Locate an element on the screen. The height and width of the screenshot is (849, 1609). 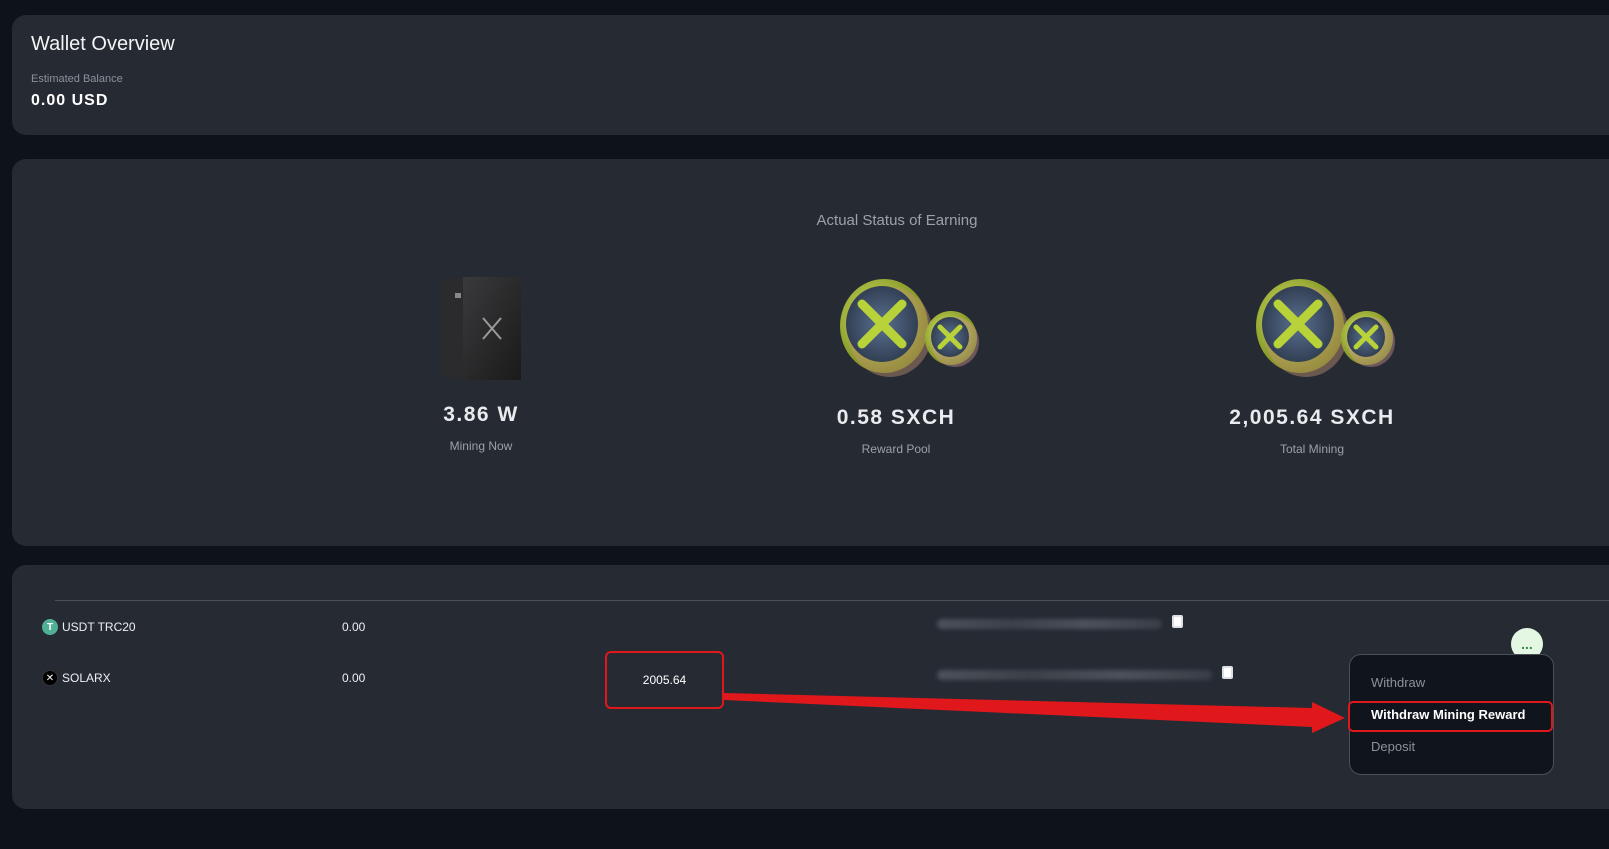
miner-device-icon is located at coordinates (481, 328).